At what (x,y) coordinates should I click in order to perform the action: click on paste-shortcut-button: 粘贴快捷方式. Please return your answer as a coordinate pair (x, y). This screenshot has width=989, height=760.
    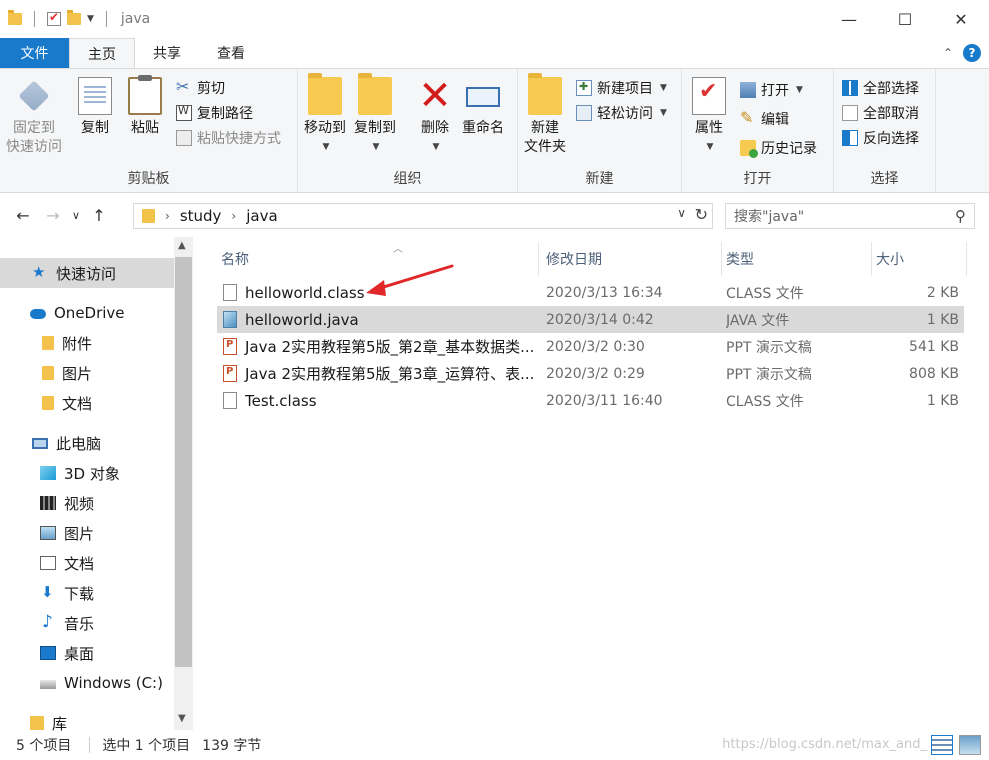
    Looking at the image, I should click on (228, 138).